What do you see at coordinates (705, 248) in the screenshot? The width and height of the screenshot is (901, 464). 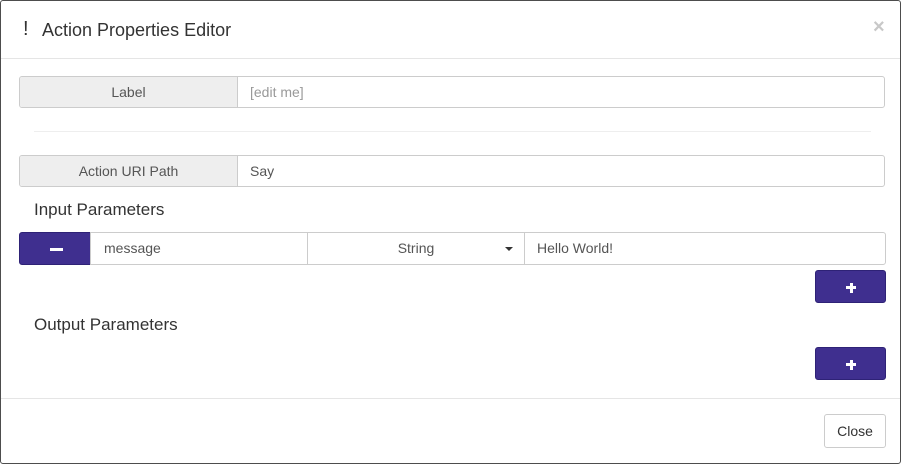 I see `parameter-value-input: Hello World!` at bounding box center [705, 248].